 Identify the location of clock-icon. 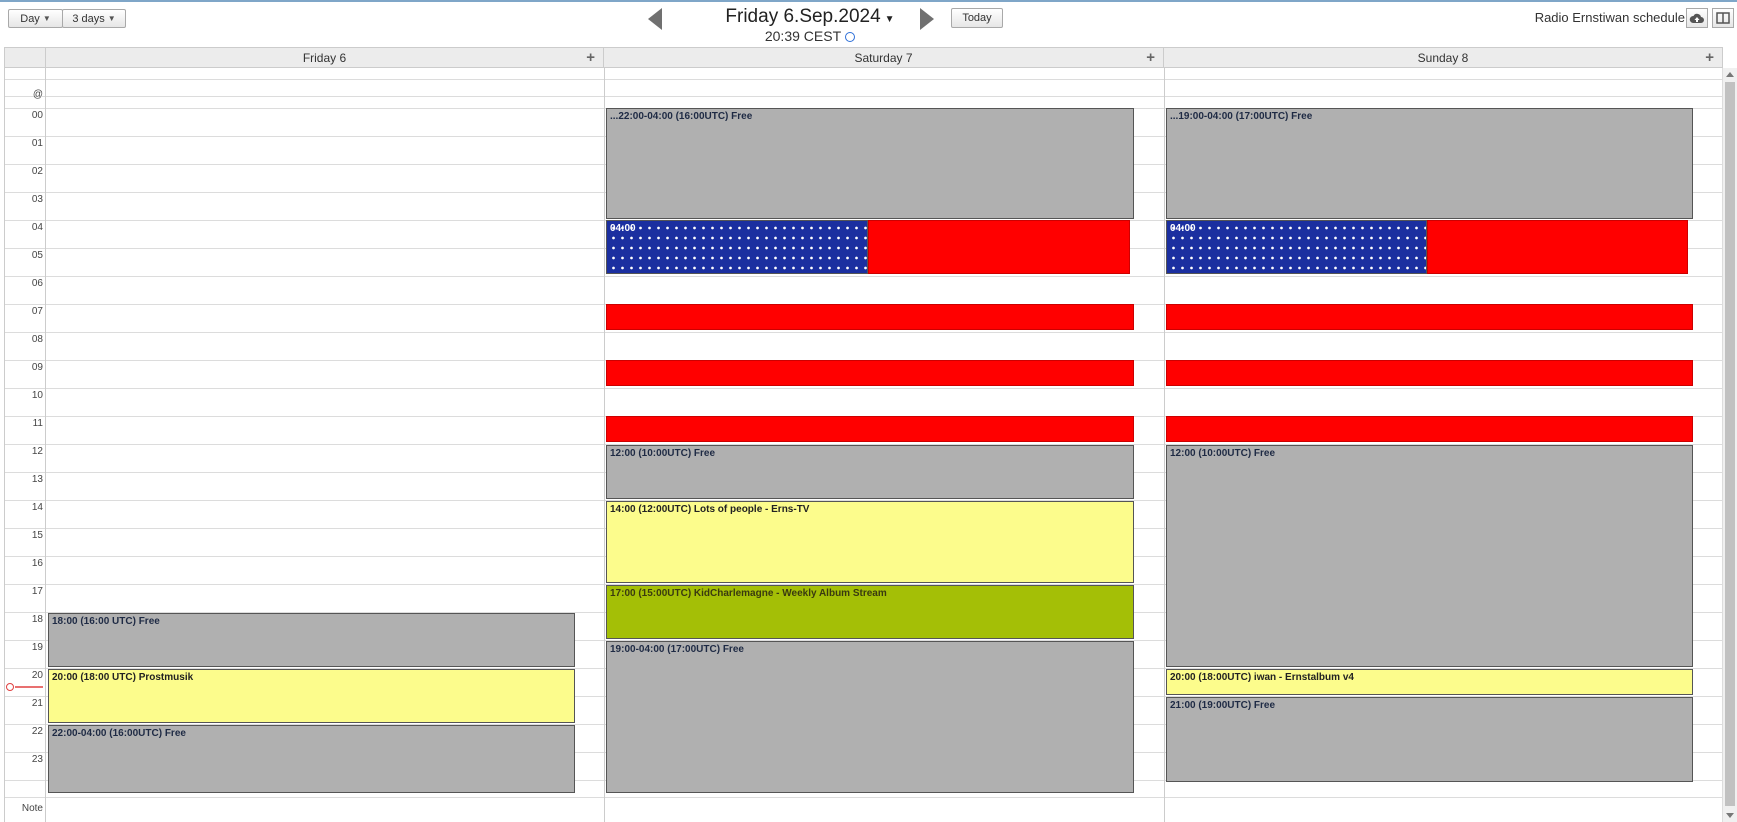
(850, 37).